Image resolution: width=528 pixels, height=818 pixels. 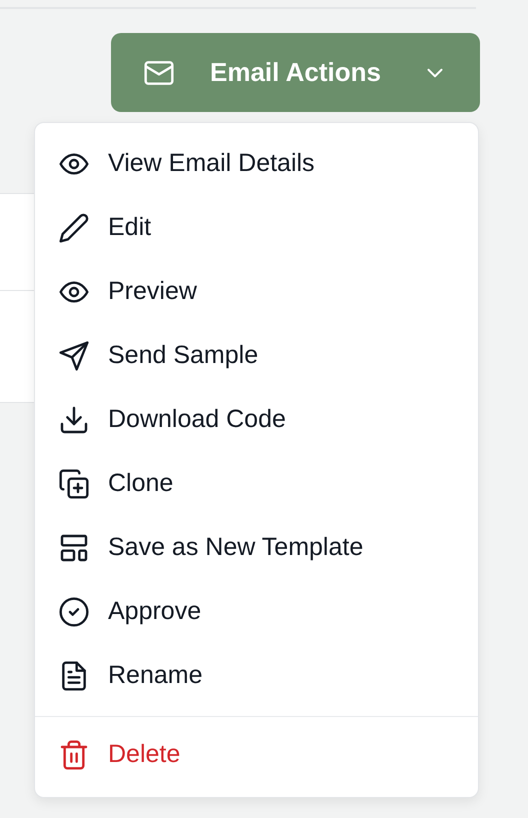 I want to click on email-actions-button: Email Actions, so click(x=295, y=72).